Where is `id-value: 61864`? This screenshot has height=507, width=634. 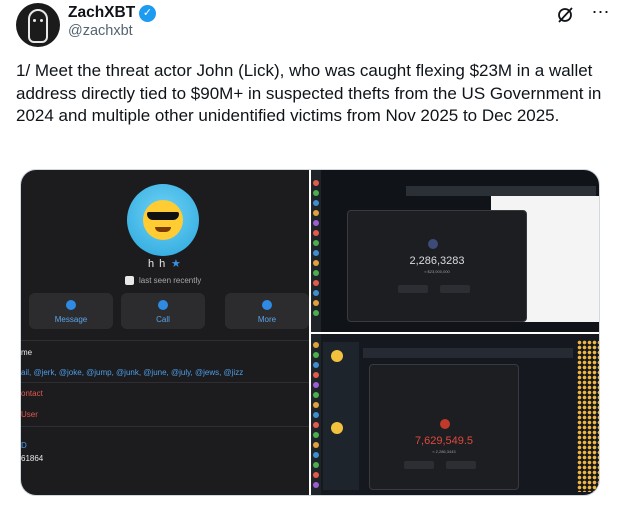
id-value: 61864 is located at coordinates (32, 458).